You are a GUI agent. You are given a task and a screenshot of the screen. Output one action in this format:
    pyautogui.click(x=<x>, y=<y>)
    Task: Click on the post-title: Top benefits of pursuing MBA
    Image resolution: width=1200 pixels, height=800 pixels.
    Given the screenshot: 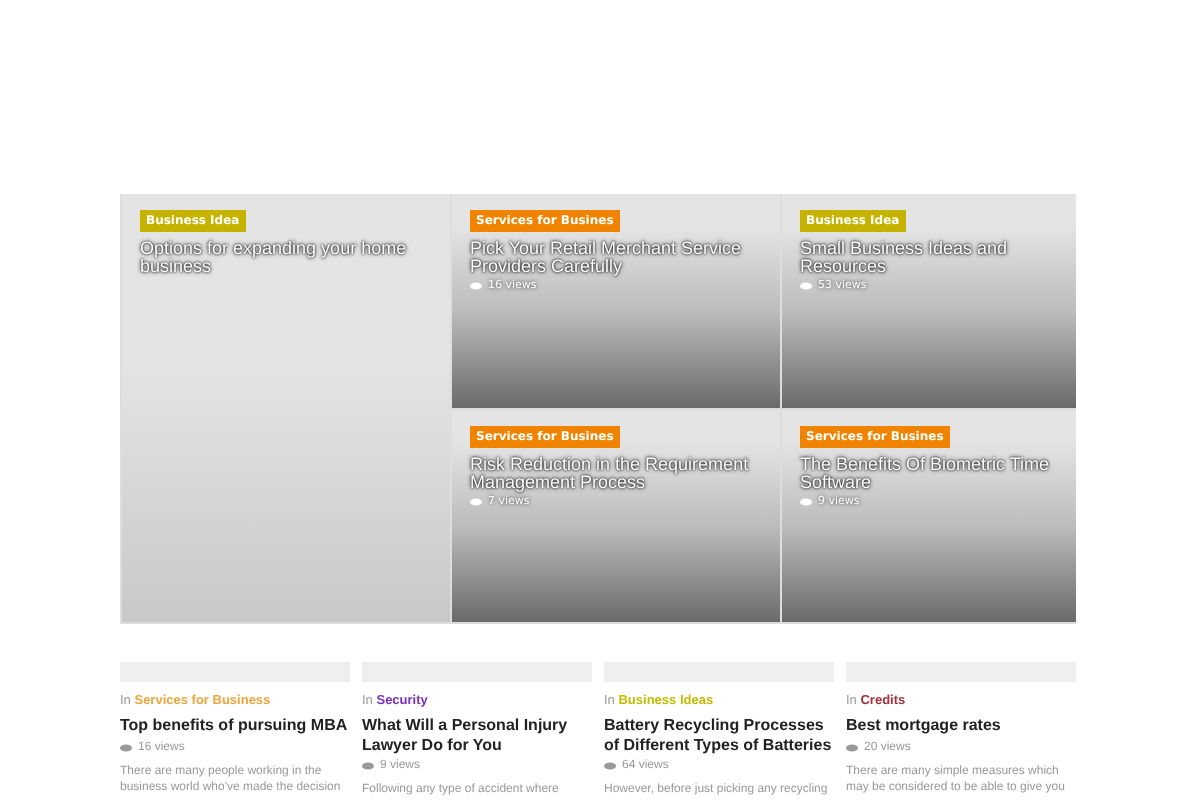 What is the action you would take?
    pyautogui.click(x=235, y=725)
    